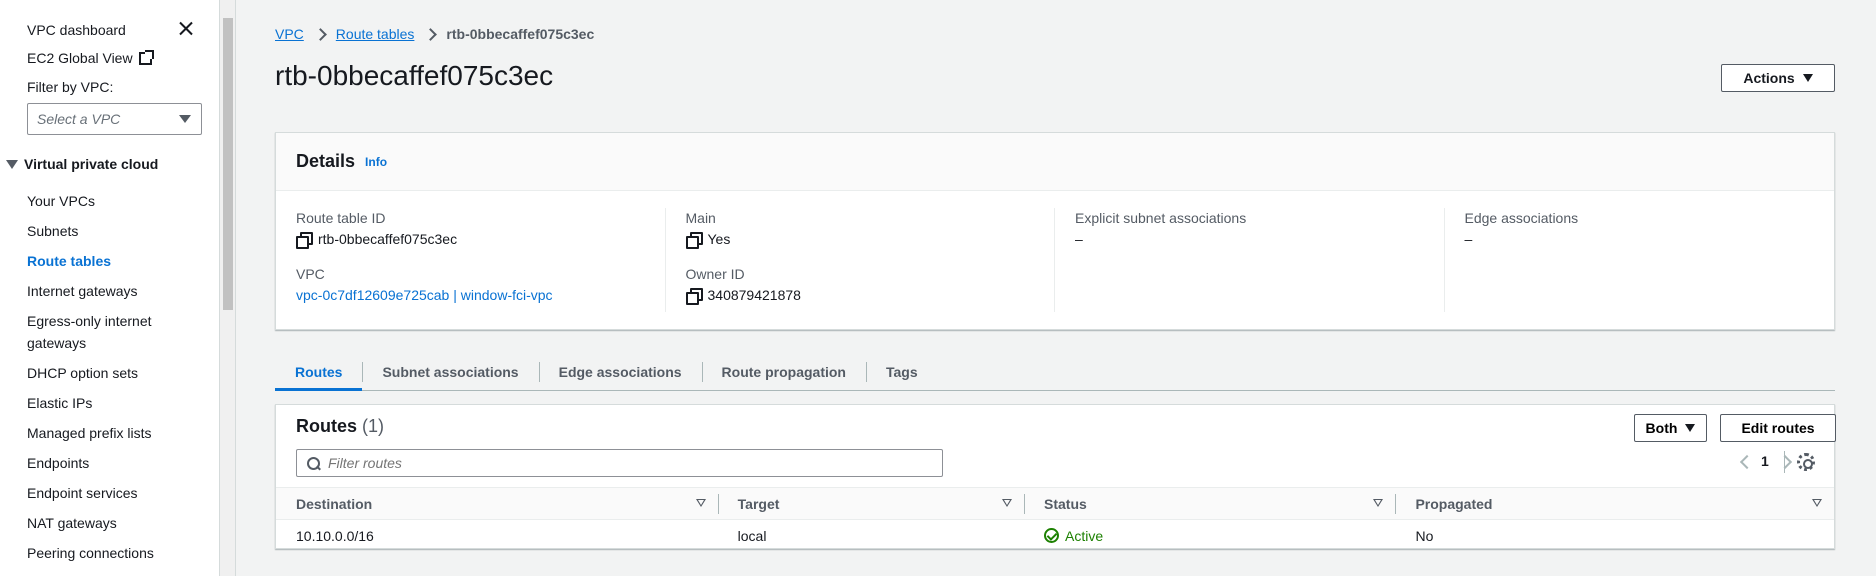 Image resolution: width=1876 pixels, height=576 pixels. Describe the element at coordinates (112, 493) in the screenshot. I see `sidebar-item-endpoint-services: Endpoint services` at that location.